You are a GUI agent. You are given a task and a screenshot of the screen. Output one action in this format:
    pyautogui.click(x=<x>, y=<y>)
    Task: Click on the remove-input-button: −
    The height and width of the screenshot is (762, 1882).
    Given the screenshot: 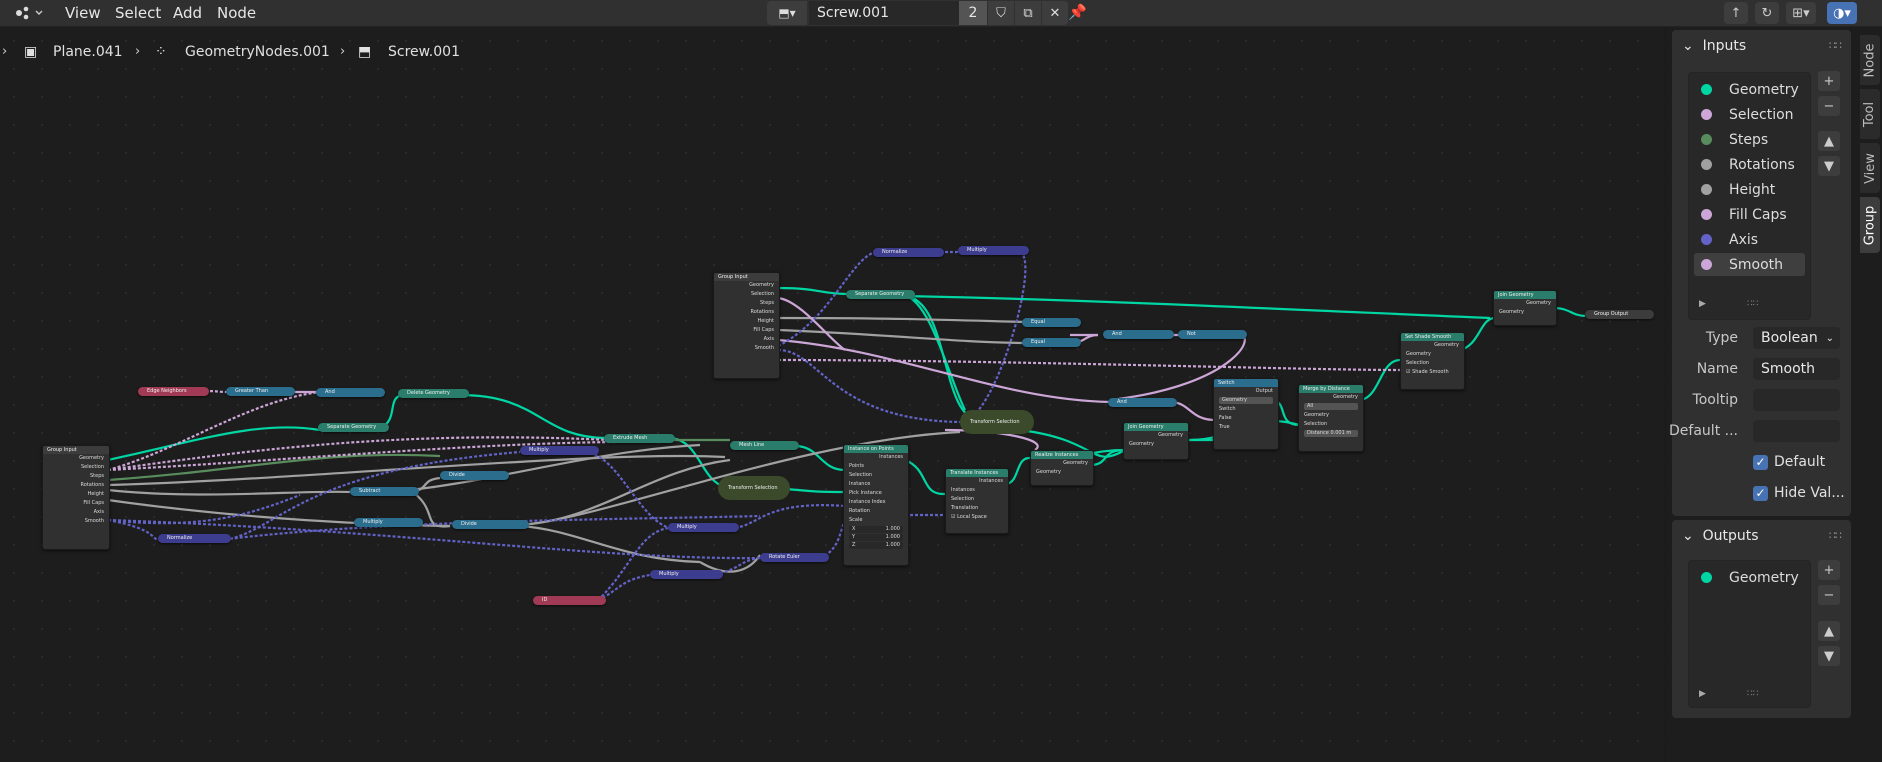 What is the action you would take?
    pyautogui.click(x=1829, y=106)
    